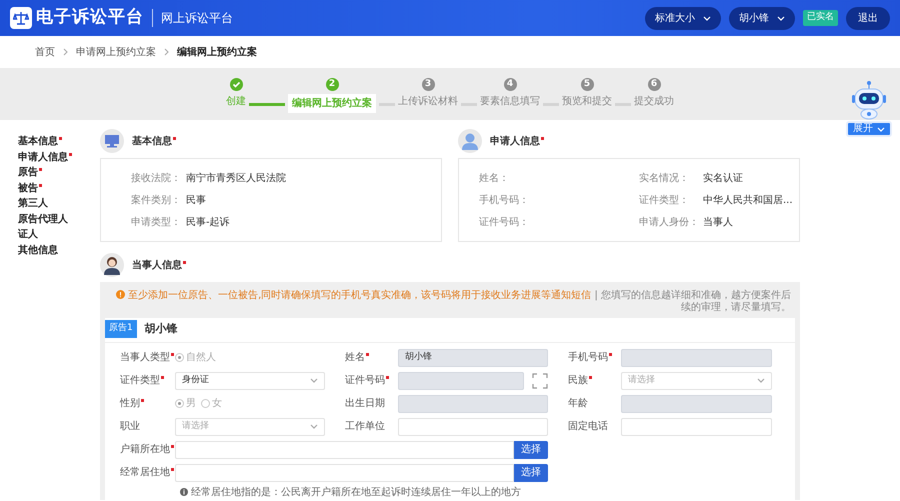  Describe the element at coordinates (664, 179) in the screenshot. I see `field-label: 实名情况：` at that location.